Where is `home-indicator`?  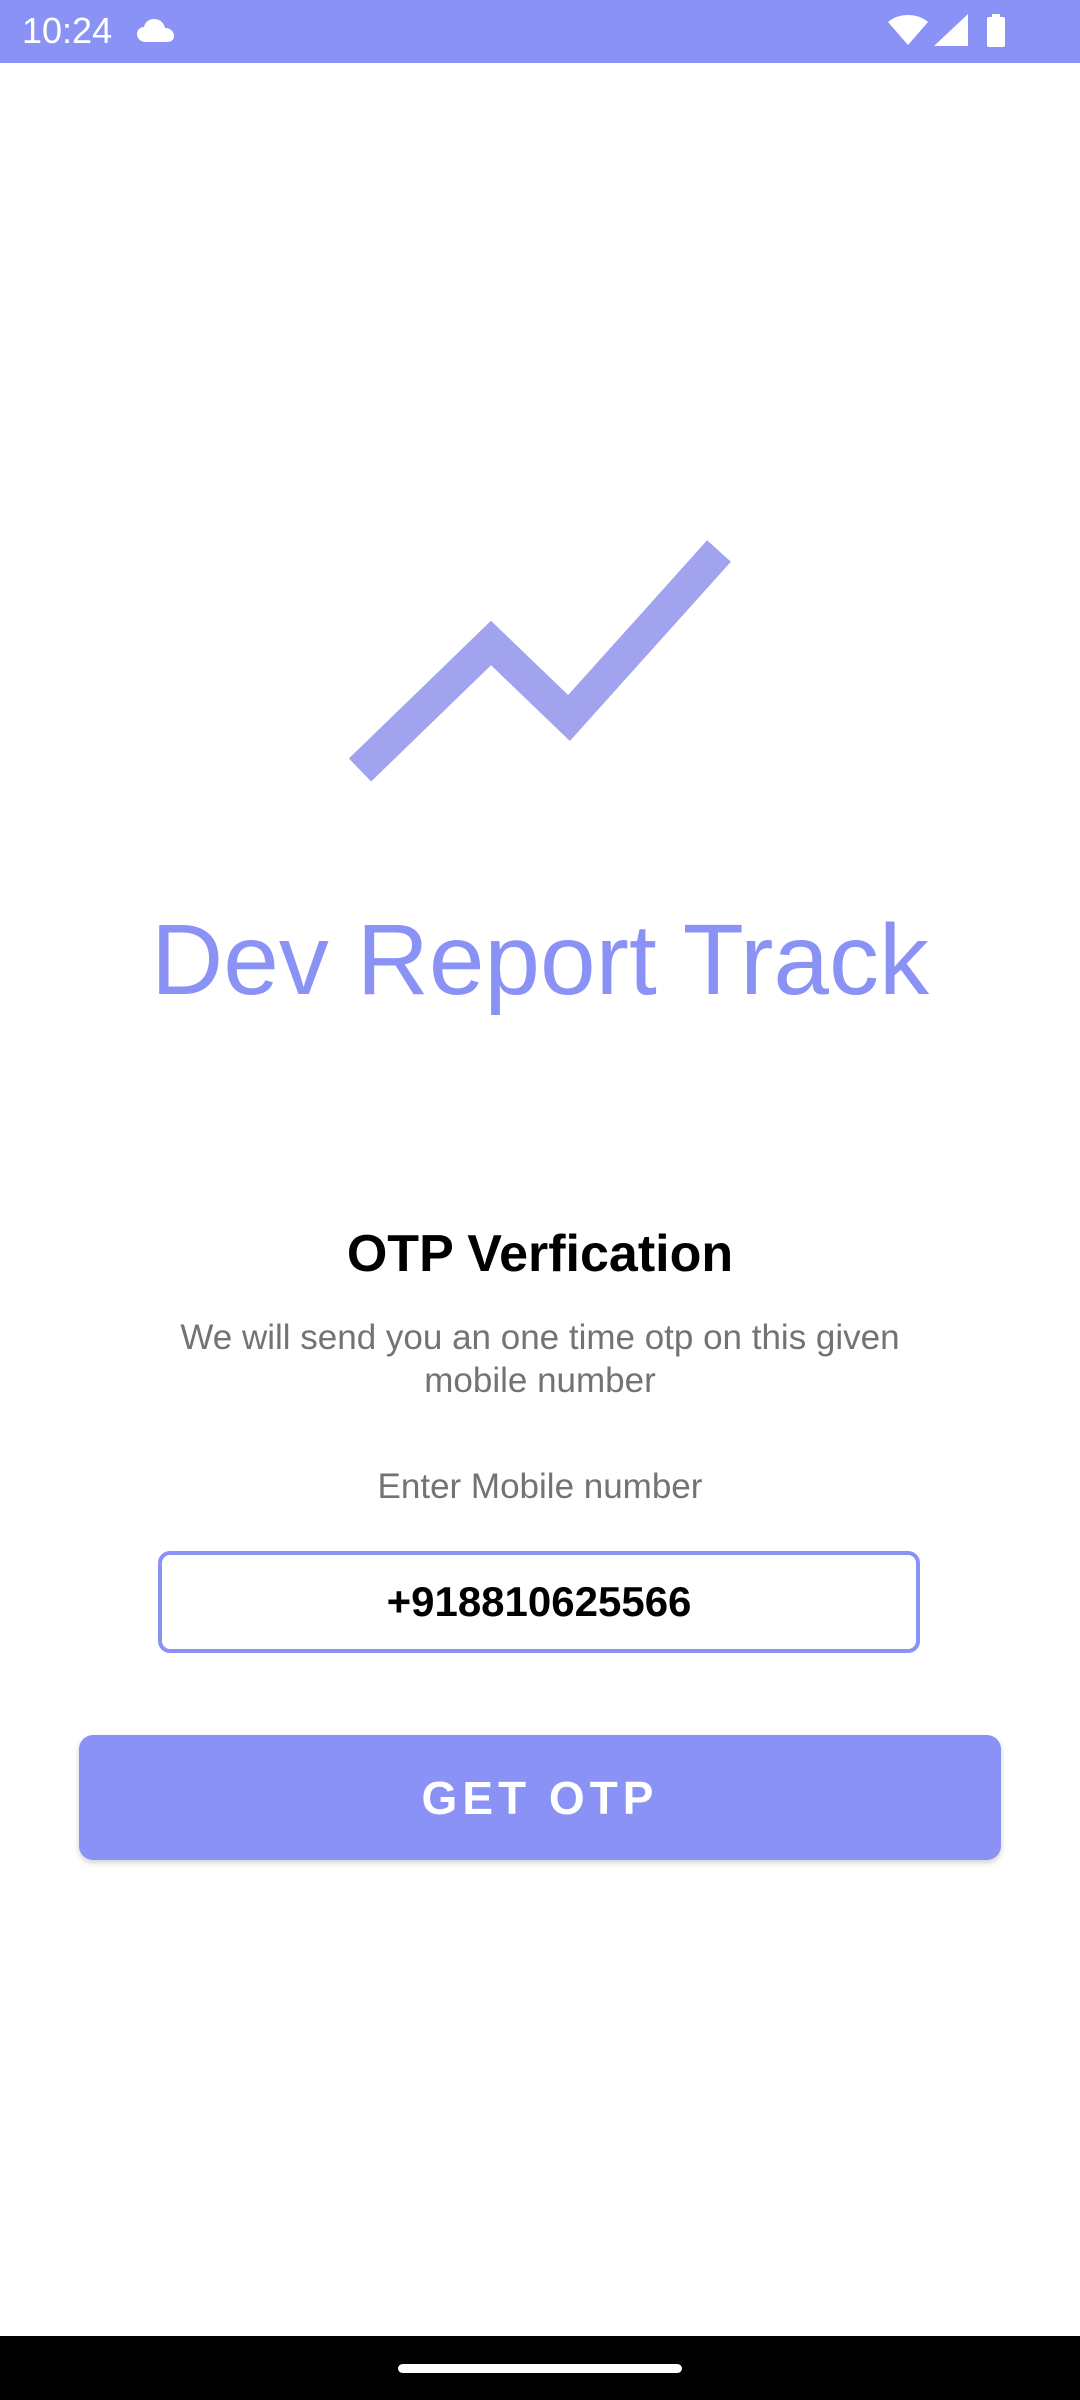 home-indicator is located at coordinates (540, 2368).